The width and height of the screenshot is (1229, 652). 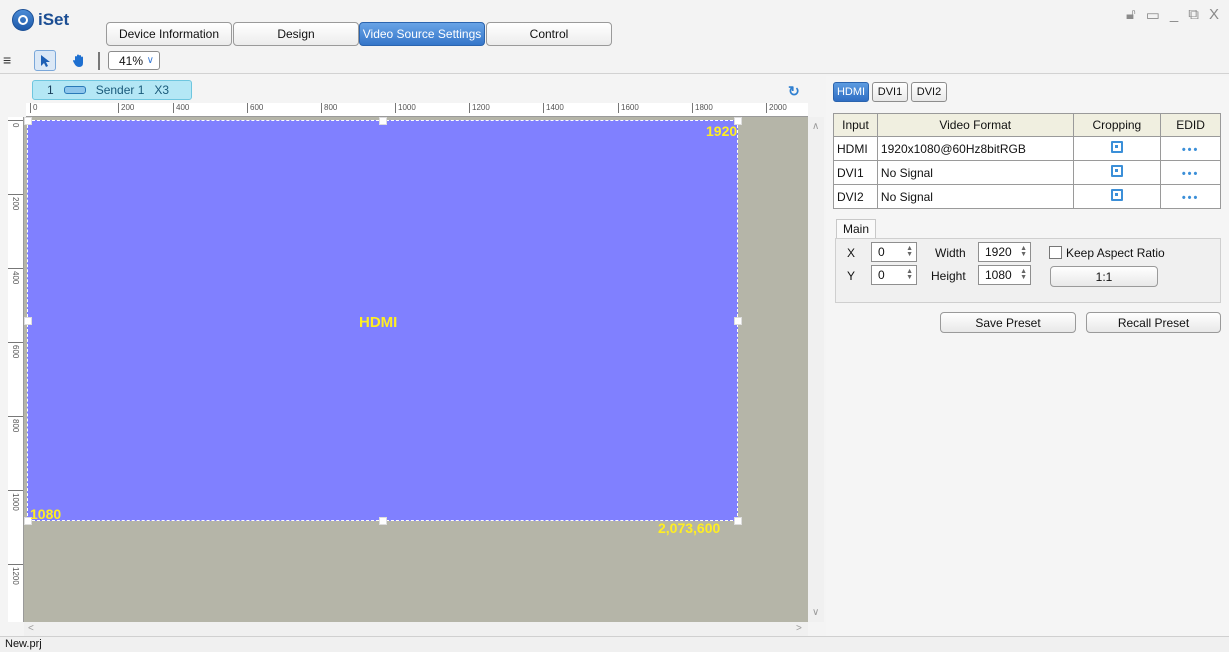 I want to click on height-stepper: 1080 ▲ ▼, so click(x=1004, y=275).